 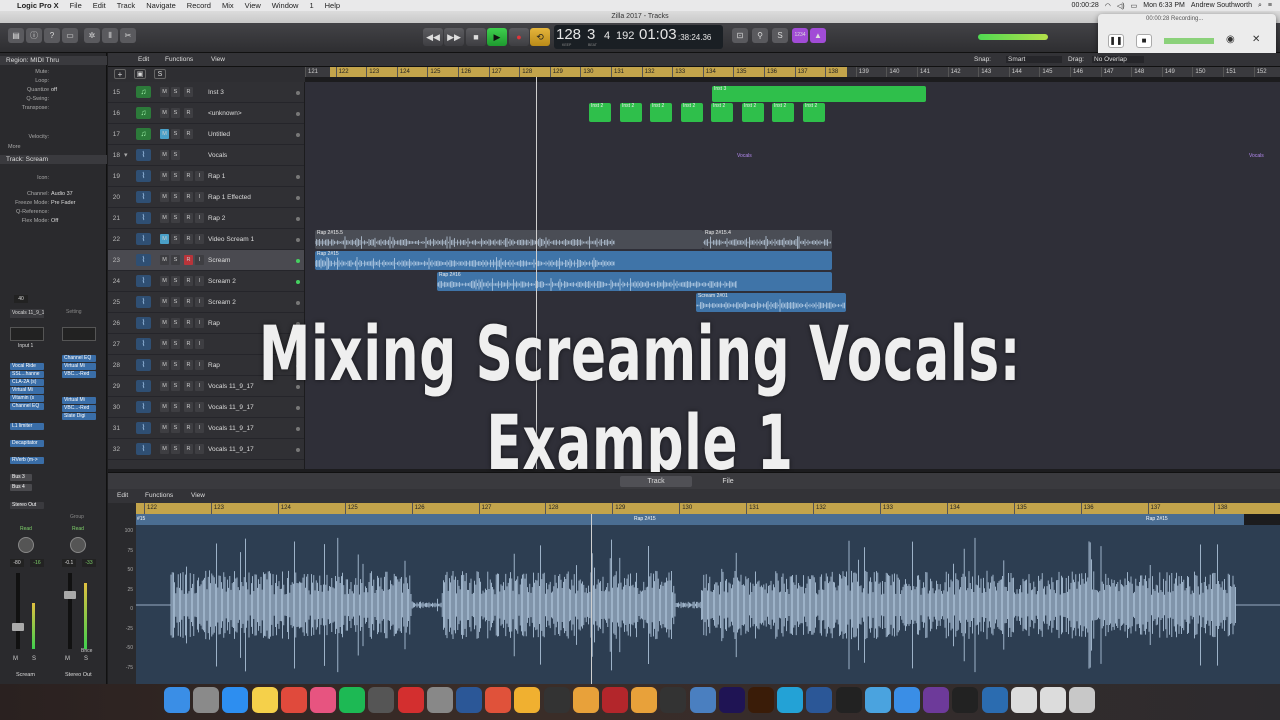 I want to click on region-inst2: Inst 2, so click(x=753, y=112).